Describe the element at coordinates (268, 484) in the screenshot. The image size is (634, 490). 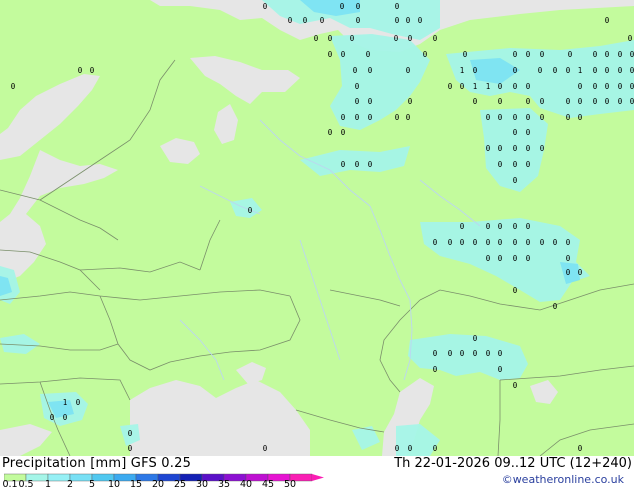
I see `scale-label: 45` at that location.